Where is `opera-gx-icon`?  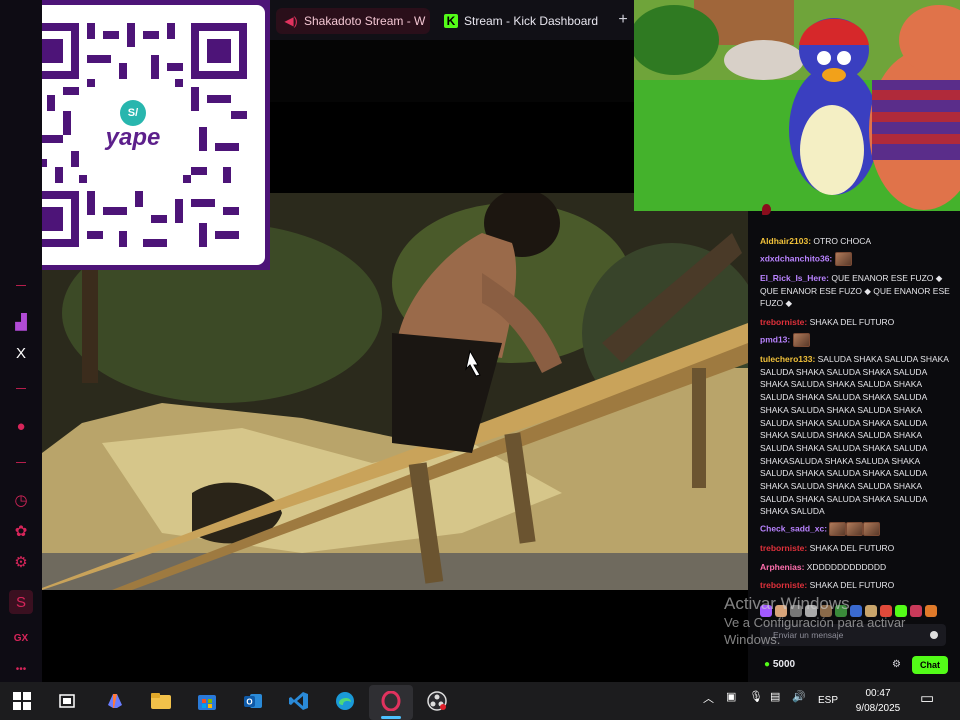
opera-gx-icon is located at coordinates (391, 701).